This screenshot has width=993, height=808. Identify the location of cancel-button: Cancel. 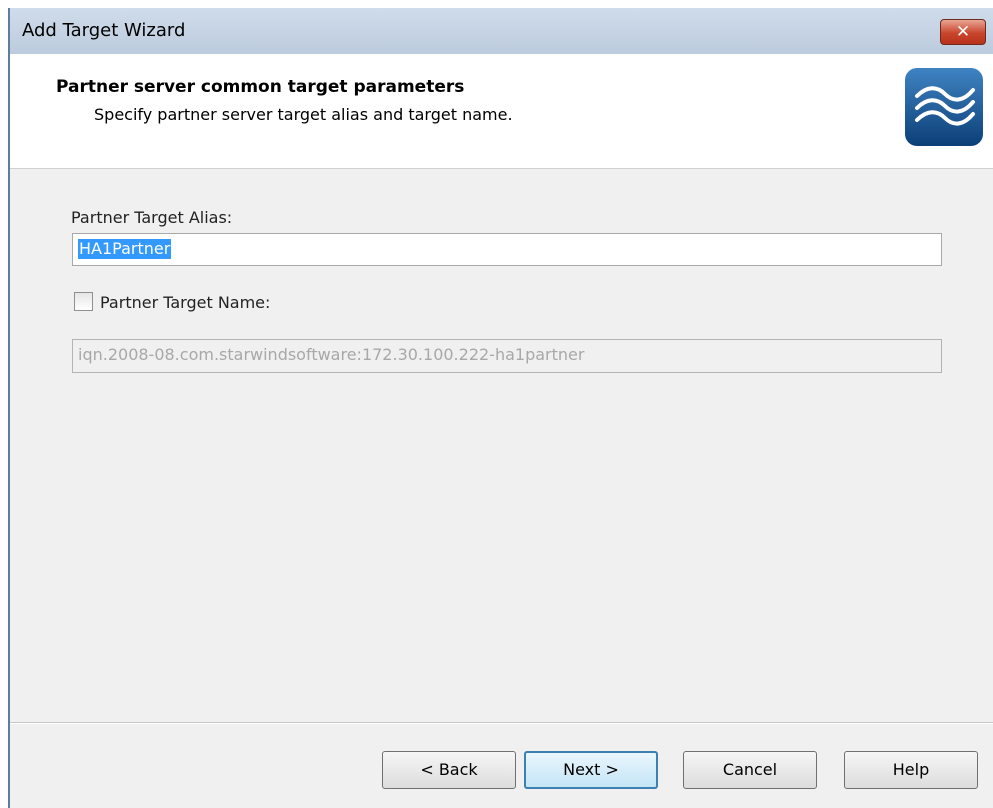
(750, 770).